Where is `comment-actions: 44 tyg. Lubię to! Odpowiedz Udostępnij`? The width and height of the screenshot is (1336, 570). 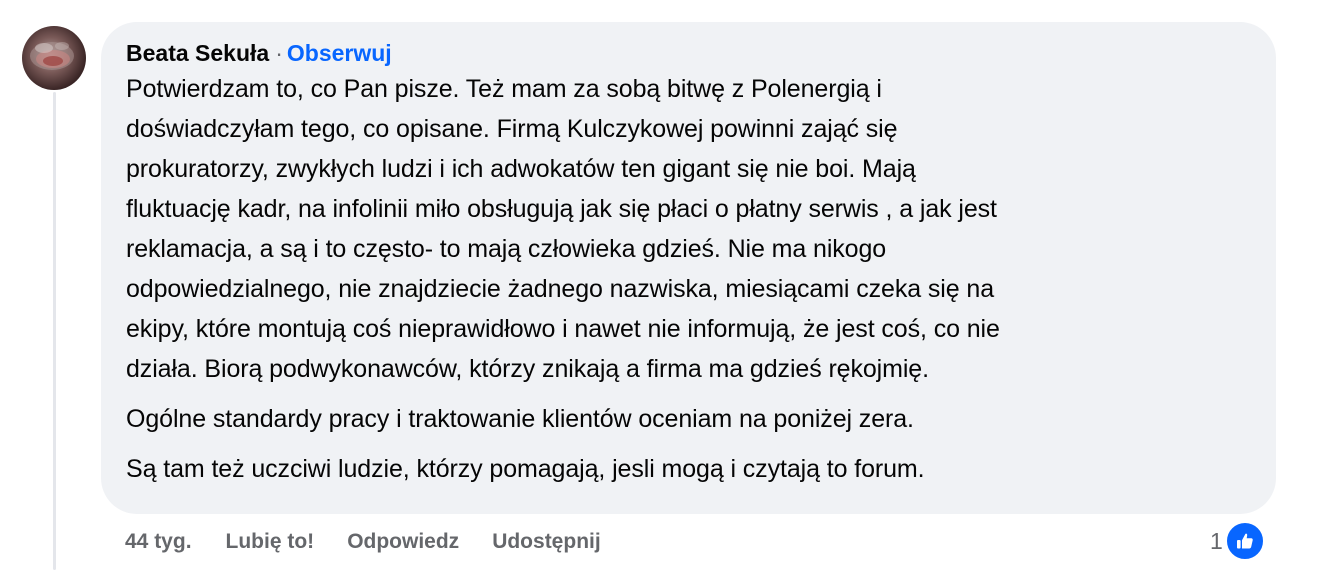
comment-actions: 44 tyg. Lubię to! Odpowiedz Udostępnij is located at coordinates (379, 542).